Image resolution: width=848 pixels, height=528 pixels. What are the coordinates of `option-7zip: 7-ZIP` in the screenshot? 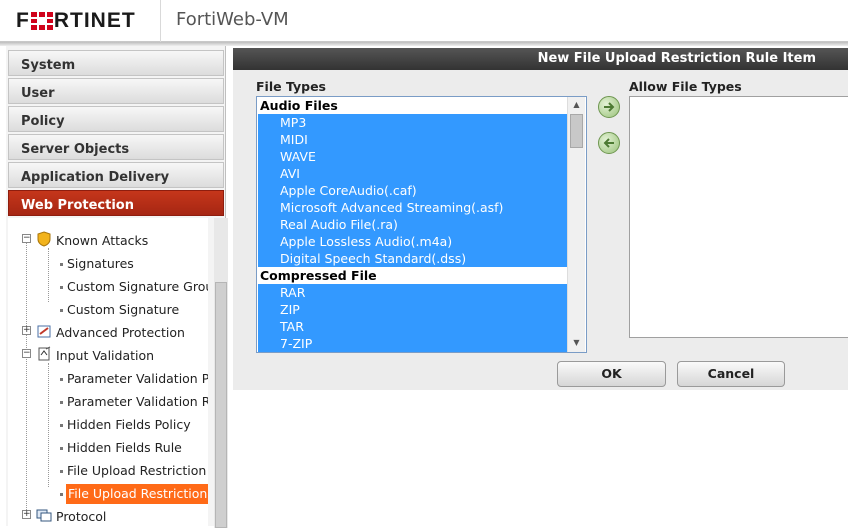 It's located at (415, 343).